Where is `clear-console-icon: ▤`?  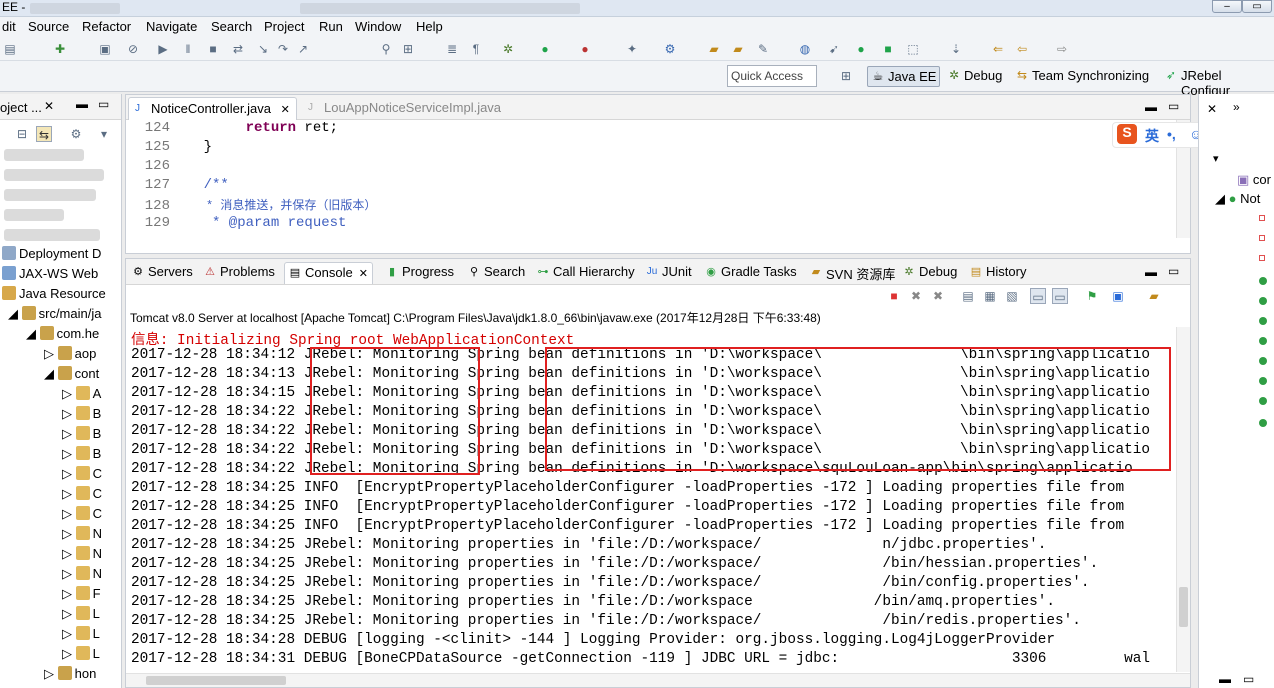 clear-console-icon: ▤ is located at coordinates (968, 296).